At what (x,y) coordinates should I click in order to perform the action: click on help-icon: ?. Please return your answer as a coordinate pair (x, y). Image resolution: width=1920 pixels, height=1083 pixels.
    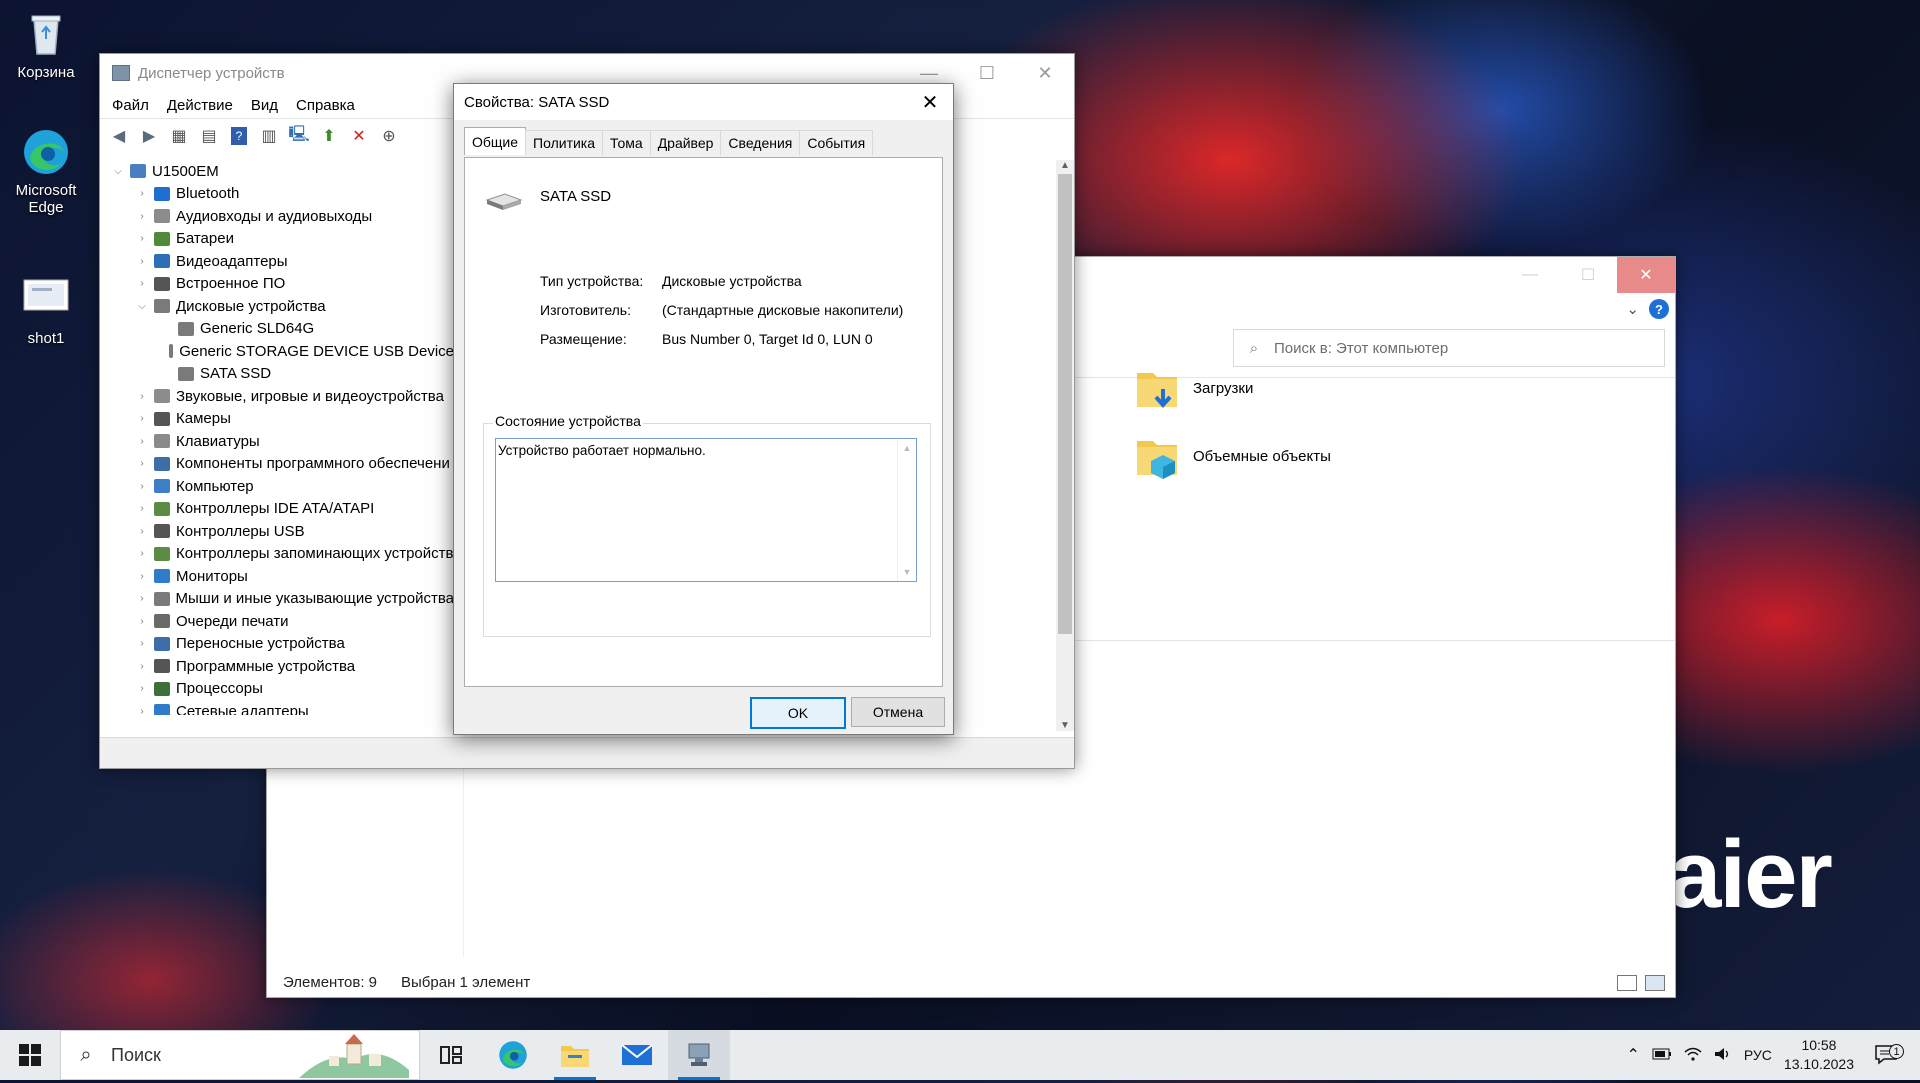
    Looking at the image, I should click on (1659, 309).